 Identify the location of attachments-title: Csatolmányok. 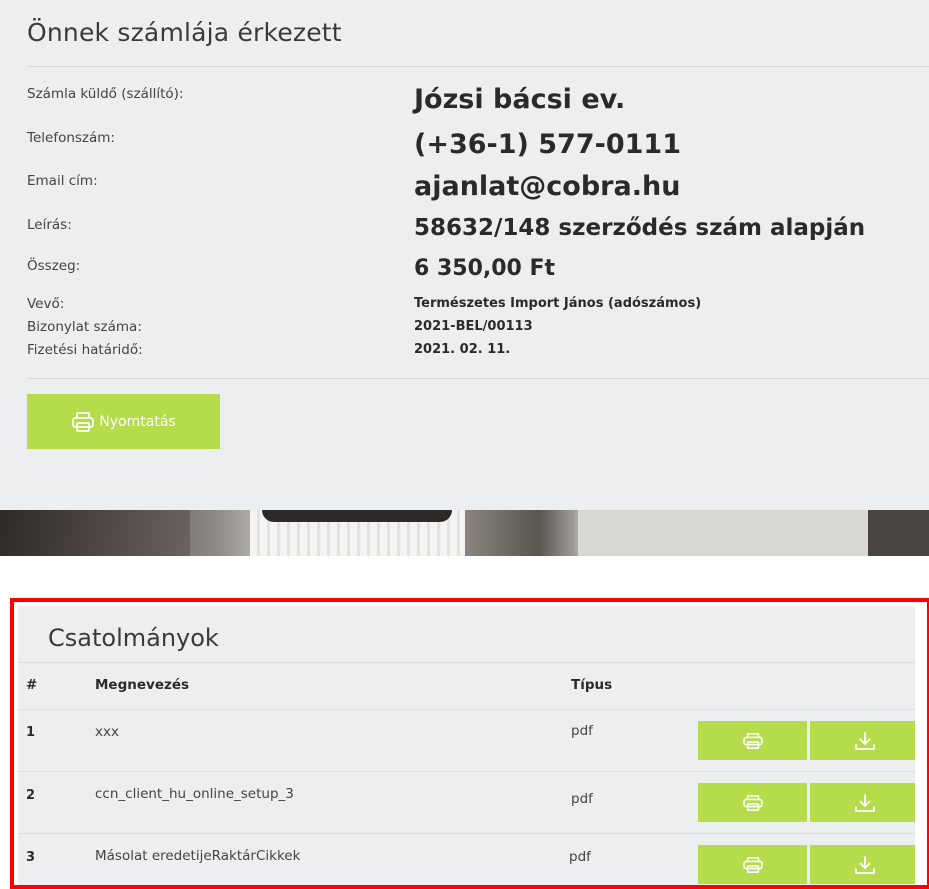
(133, 638).